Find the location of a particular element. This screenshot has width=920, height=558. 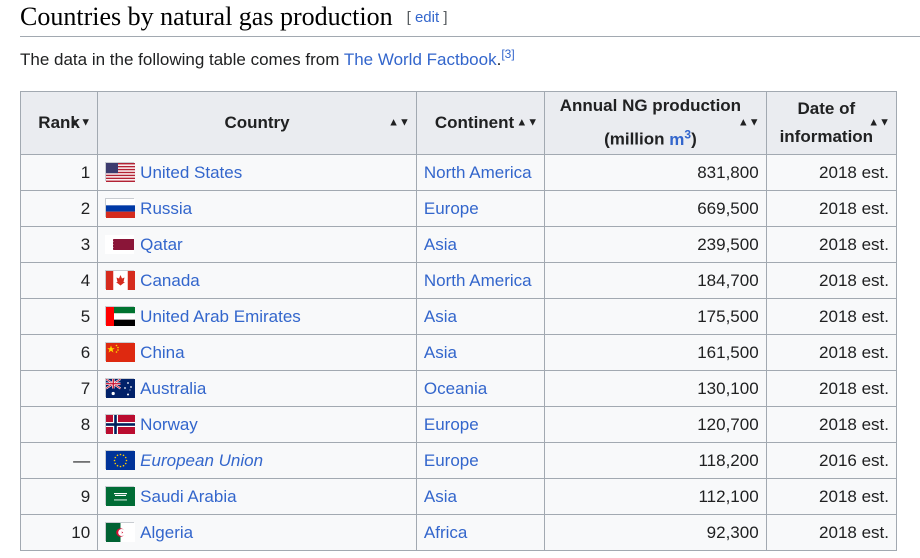

rank-cell: 9 is located at coordinates (59, 496).